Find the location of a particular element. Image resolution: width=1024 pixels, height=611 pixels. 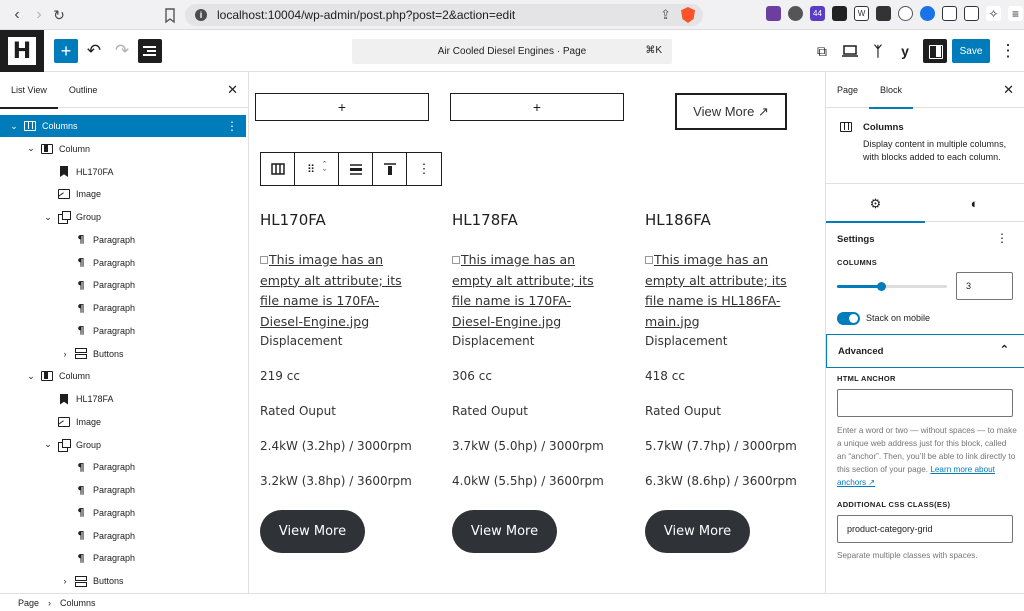

block-inserter-button: + is located at coordinates (66, 51).